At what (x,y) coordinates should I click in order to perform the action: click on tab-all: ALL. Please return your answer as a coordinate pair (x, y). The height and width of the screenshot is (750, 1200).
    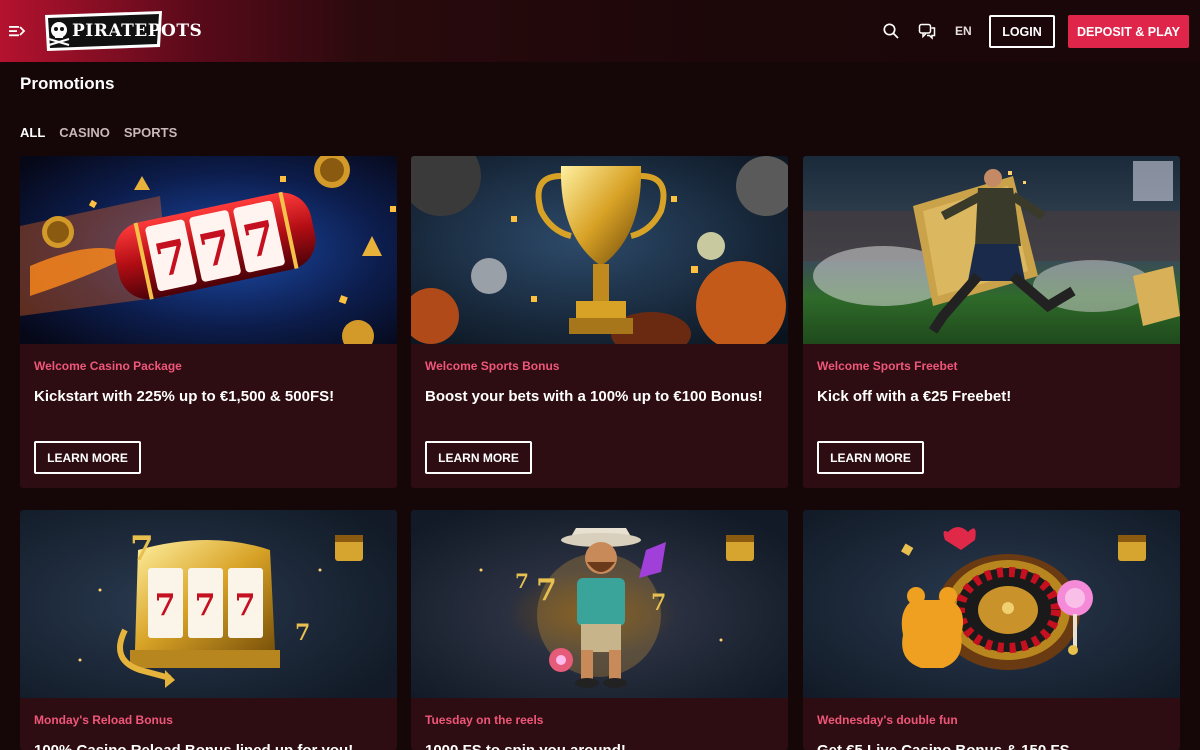
    Looking at the image, I should click on (32, 132).